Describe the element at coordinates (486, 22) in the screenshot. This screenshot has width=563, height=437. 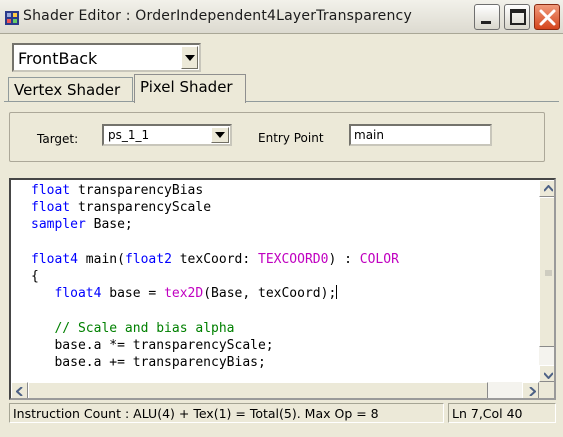
I see `minimize-icon` at that location.